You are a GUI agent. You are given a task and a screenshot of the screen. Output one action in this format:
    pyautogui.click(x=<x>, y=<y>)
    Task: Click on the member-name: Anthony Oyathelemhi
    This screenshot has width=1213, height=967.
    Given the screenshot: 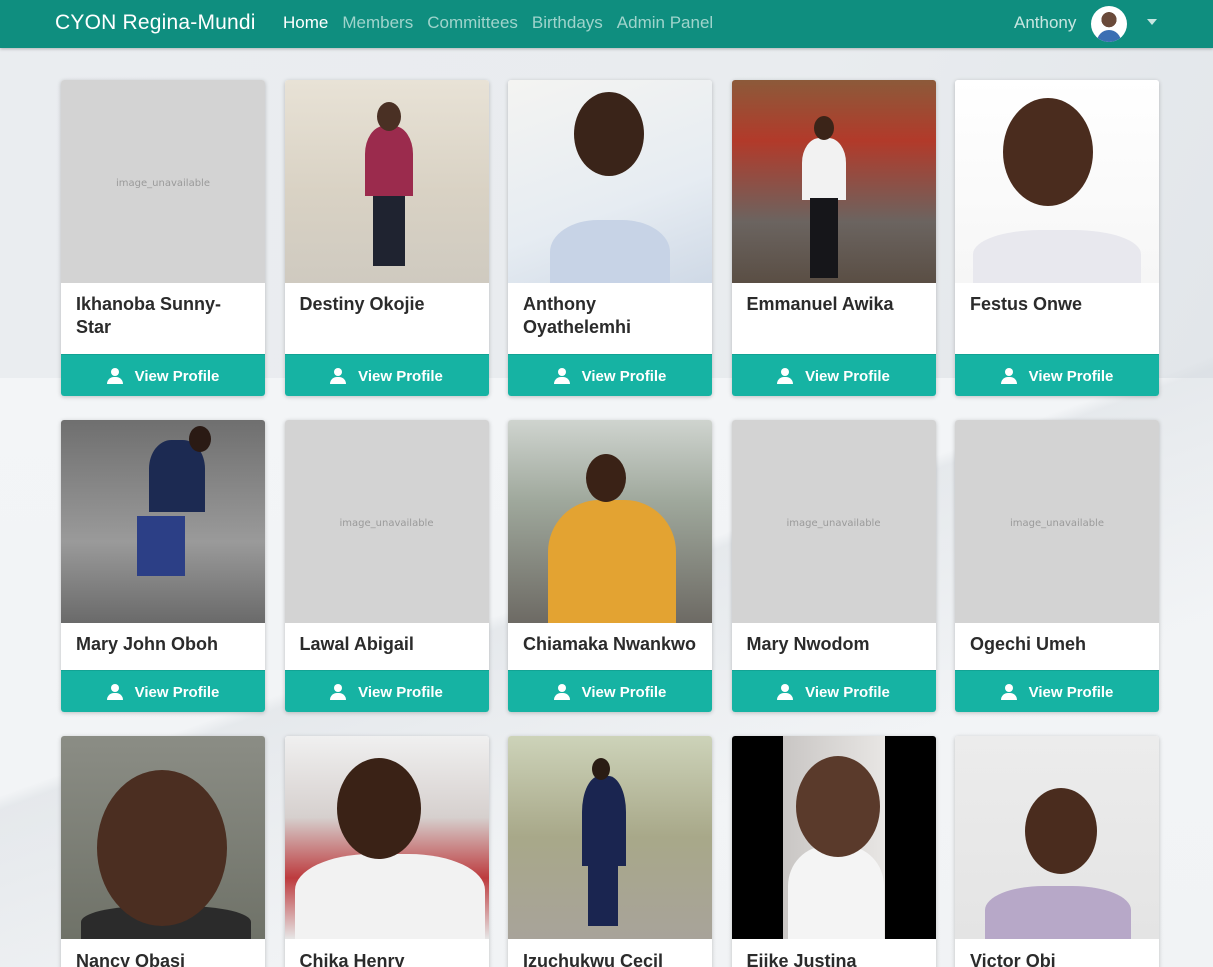 What is the action you would take?
    pyautogui.click(x=577, y=315)
    